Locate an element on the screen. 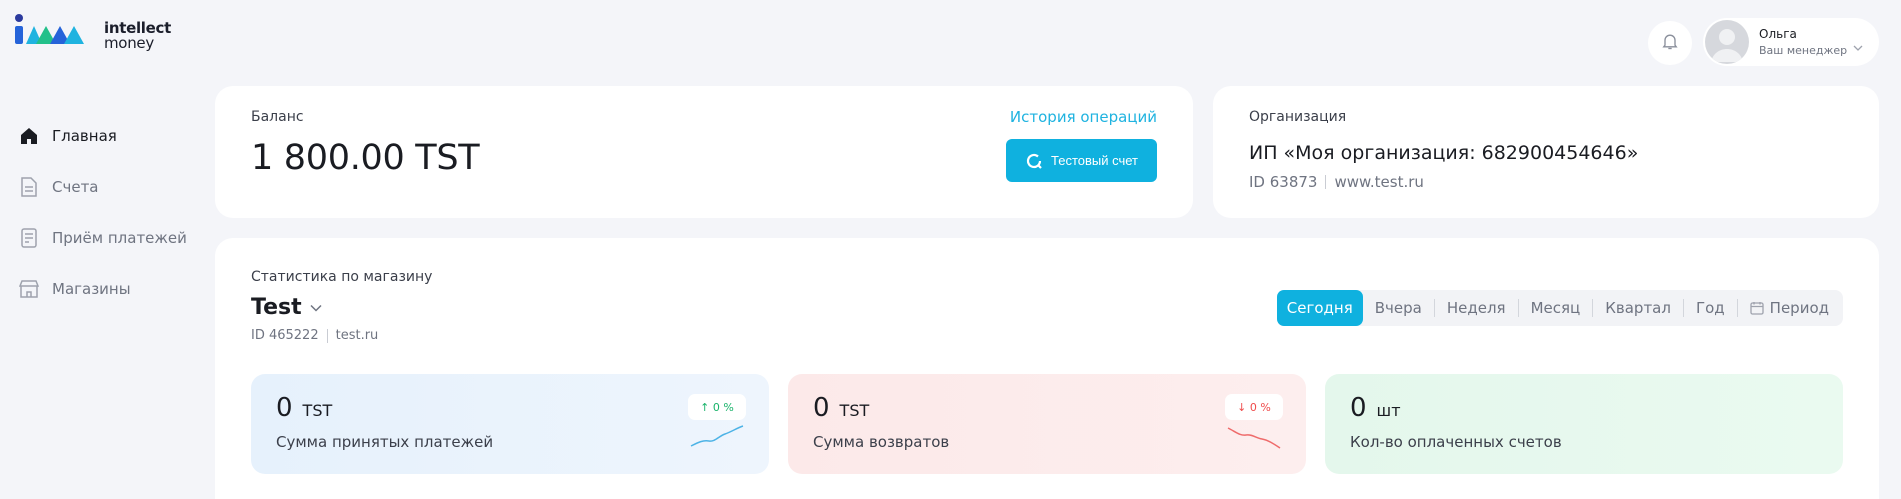 The height and width of the screenshot is (499, 1901). sparkline-up is located at coordinates (717, 436).